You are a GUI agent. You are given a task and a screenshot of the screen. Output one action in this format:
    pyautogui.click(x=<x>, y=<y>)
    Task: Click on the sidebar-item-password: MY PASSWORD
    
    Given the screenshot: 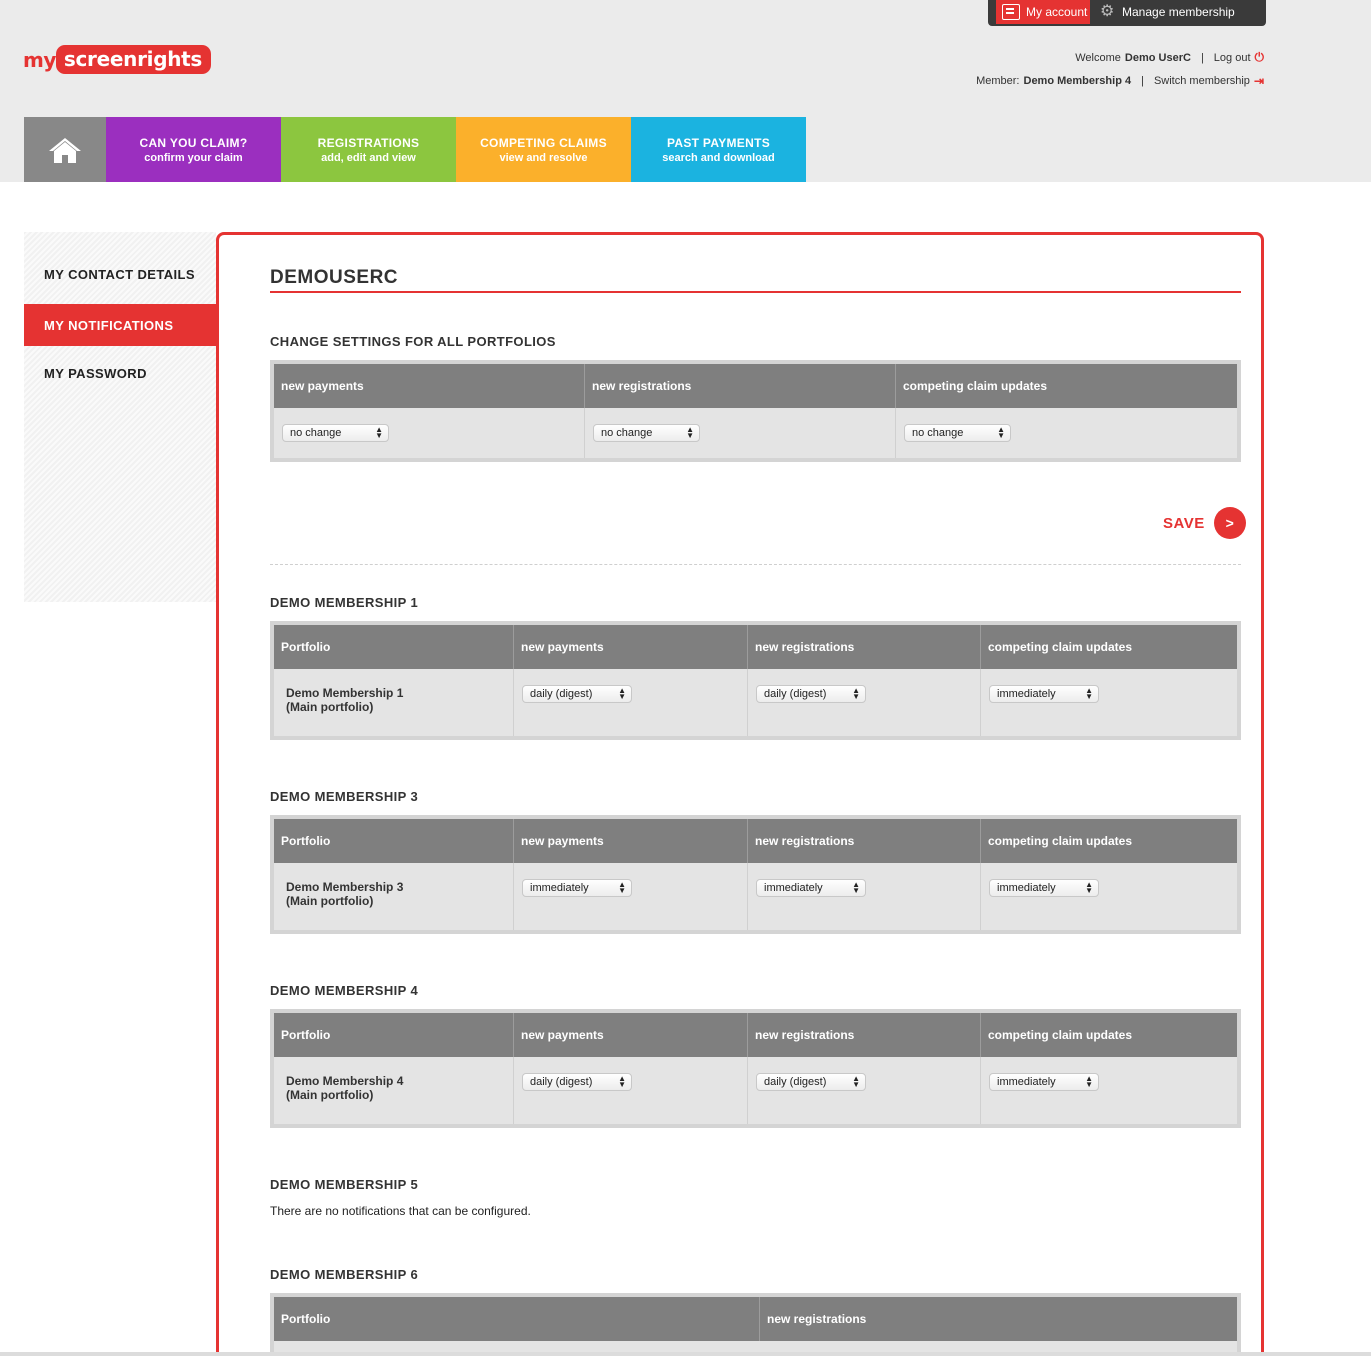 What is the action you would take?
    pyautogui.click(x=120, y=373)
    